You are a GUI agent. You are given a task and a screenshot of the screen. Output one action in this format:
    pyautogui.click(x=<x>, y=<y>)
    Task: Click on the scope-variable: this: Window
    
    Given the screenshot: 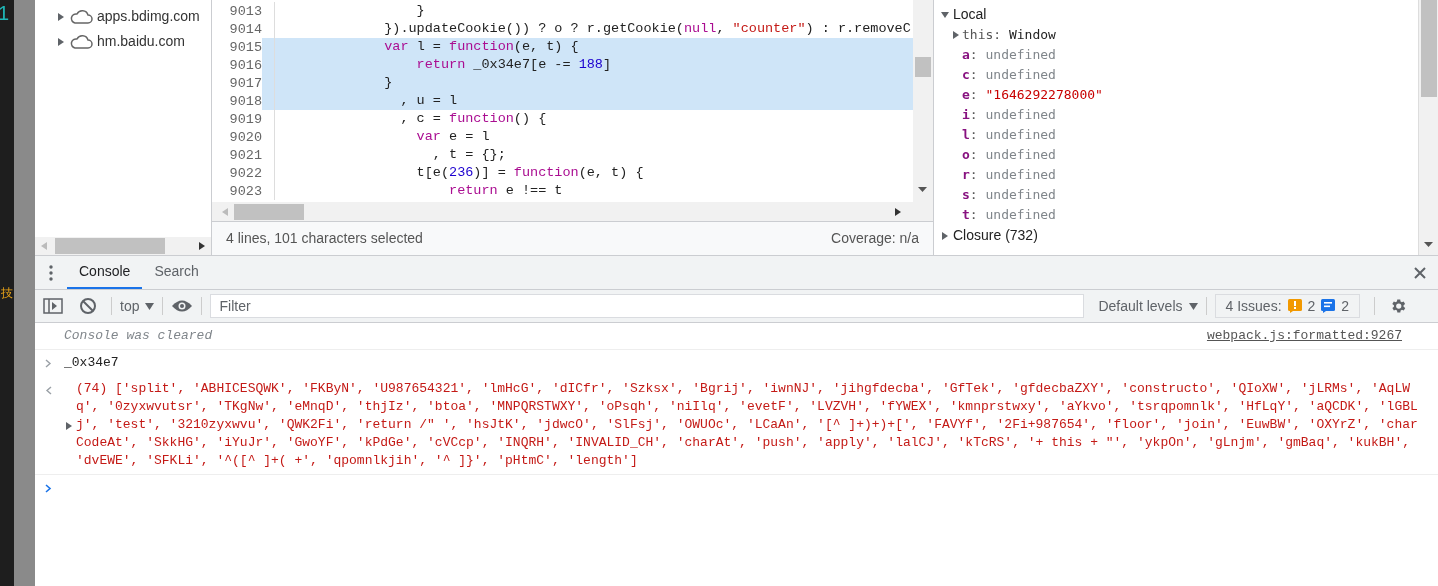 What is the action you would take?
    pyautogui.click(x=1009, y=35)
    